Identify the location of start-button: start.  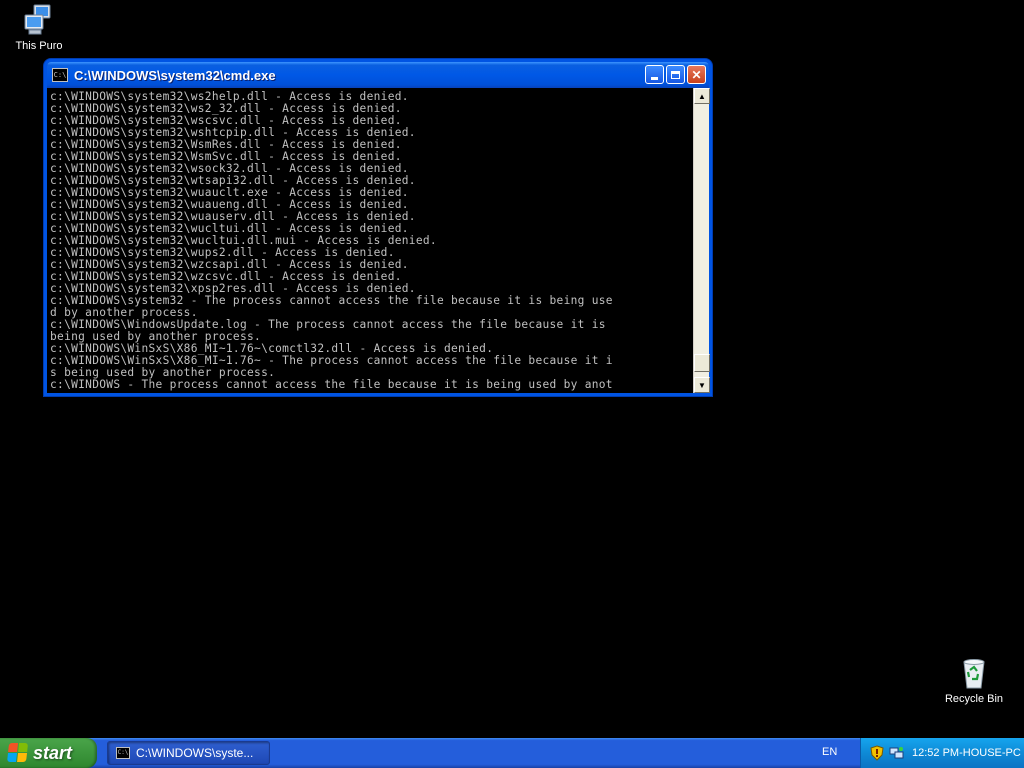
(48, 753).